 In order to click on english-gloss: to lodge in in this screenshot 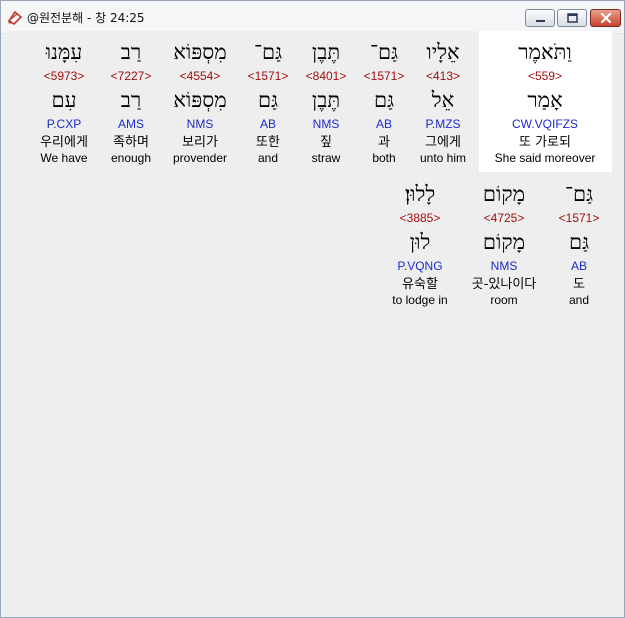, I will do `click(420, 300)`.